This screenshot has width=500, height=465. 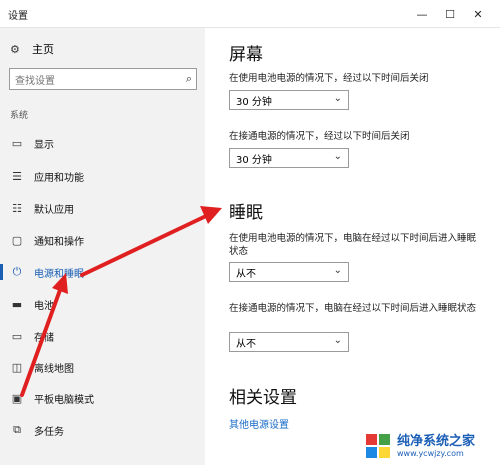 What do you see at coordinates (436, 441) in the screenshot?
I see `watermark-name: 纯净系统之家` at bounding box center [436, 441].